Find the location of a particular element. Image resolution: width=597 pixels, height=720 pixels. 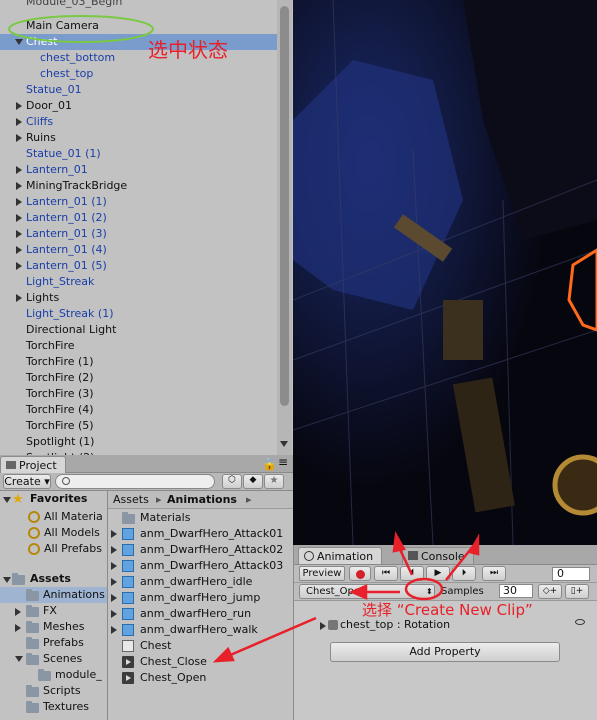

file-list-item: anm_dwarfHero_idle is located at coordinates (196, 582).